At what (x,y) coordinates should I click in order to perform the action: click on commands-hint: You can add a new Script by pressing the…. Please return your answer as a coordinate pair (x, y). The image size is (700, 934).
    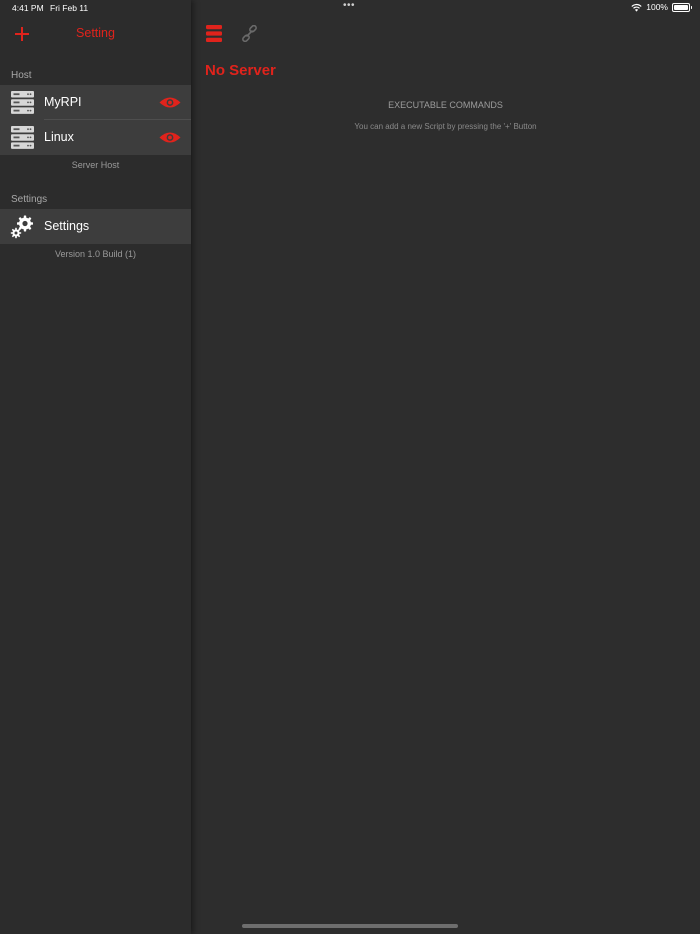
    Looking at the image, I should click on (445, 126).